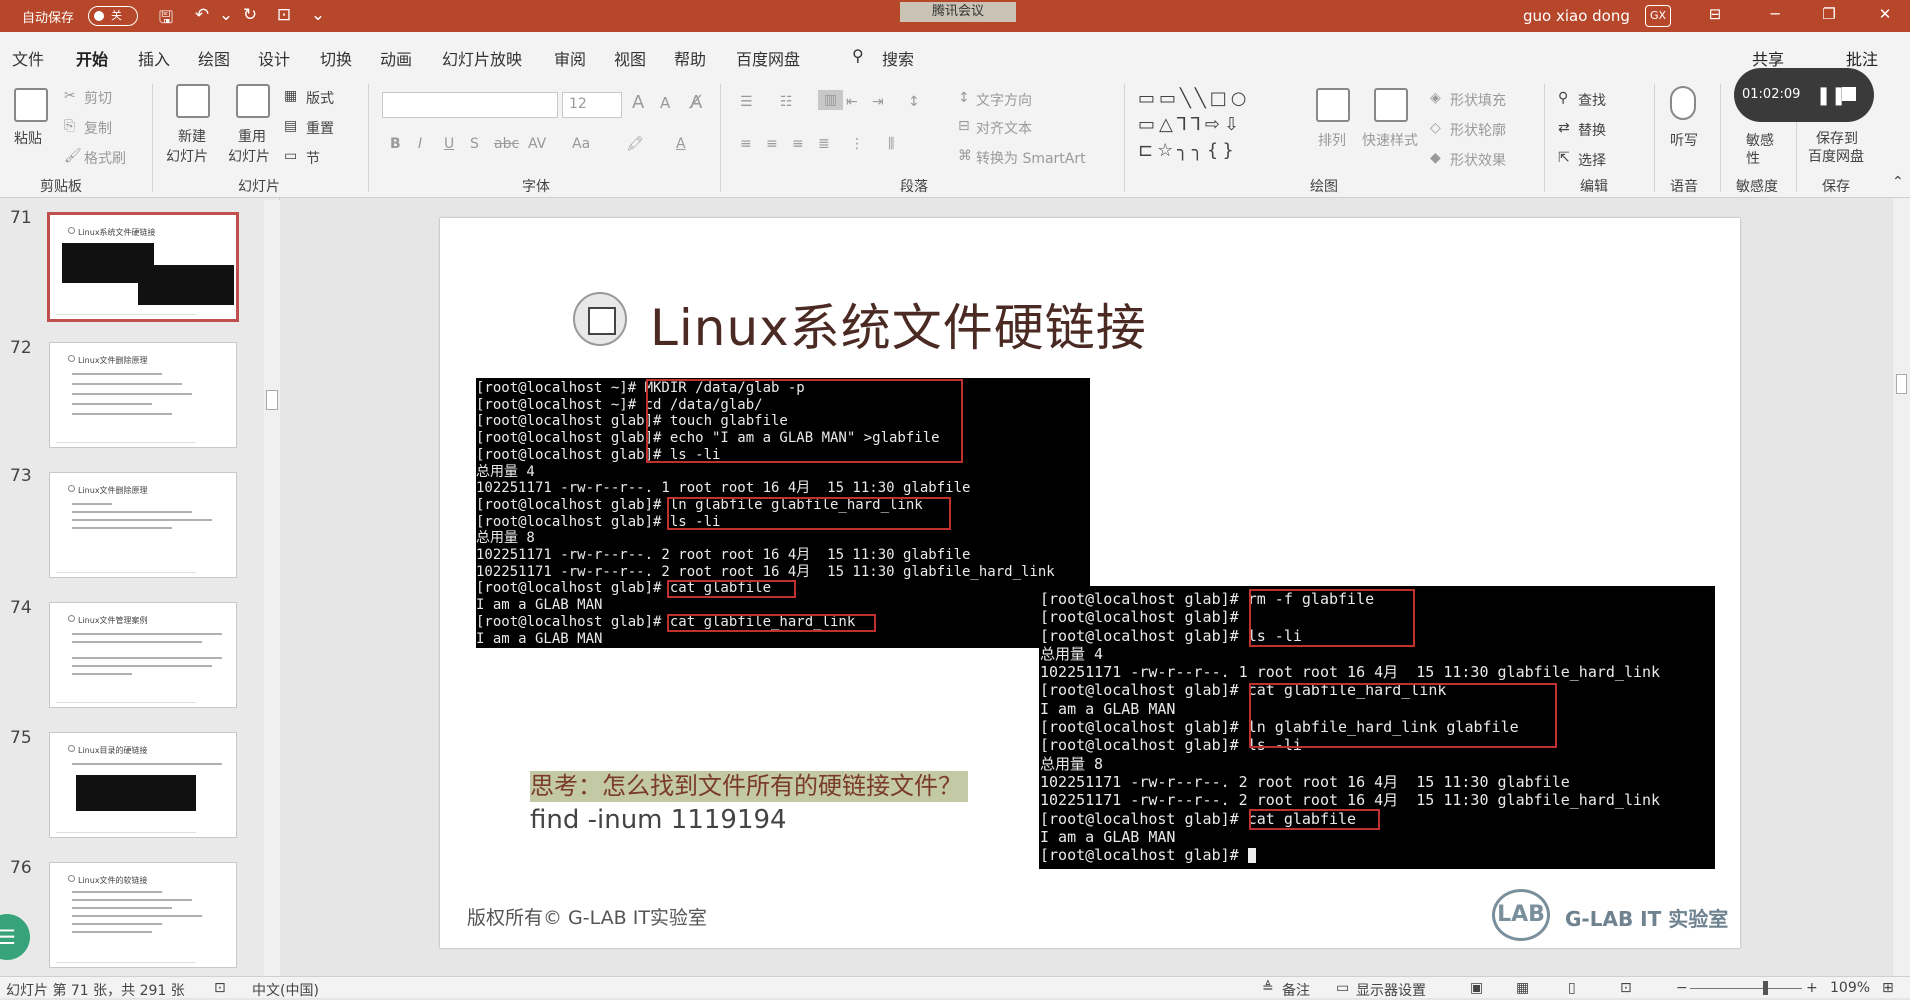 Image resolution: width=1910 pixels, height=1000 pixels. What do you see at coordinates (193, 101) in the screenshot?
I see `new-slide-icon` at bounding box center [193, 101].